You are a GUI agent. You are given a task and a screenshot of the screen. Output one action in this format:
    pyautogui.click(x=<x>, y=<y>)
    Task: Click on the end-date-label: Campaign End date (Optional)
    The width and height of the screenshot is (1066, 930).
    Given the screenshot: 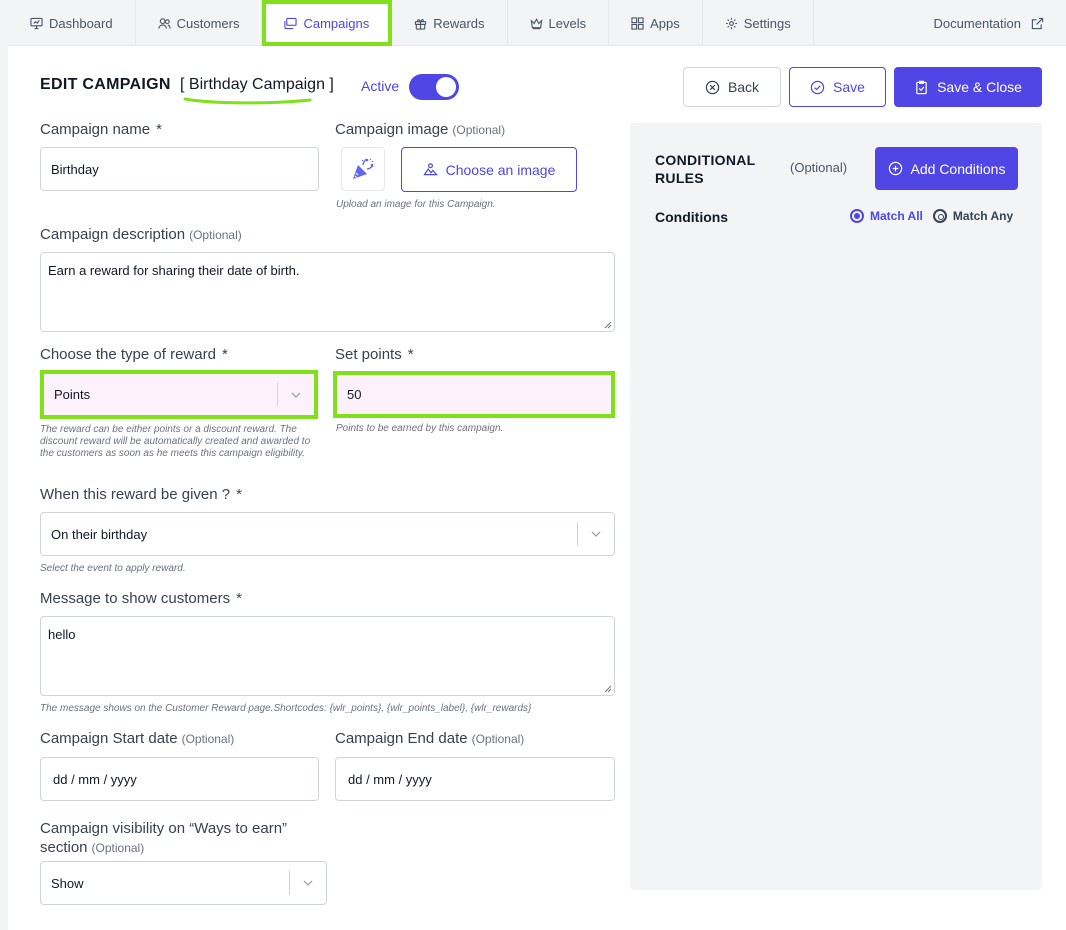 What is the action you would take?
    pyautogui.click(x=429, y=738)
    